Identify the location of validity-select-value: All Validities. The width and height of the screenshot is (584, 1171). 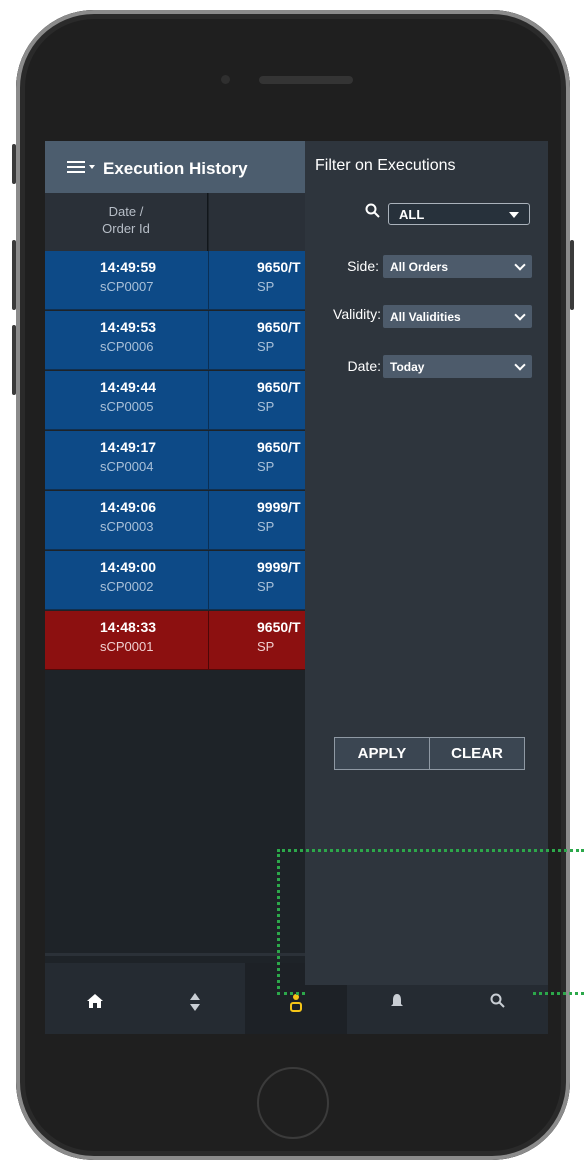
(425, 317).